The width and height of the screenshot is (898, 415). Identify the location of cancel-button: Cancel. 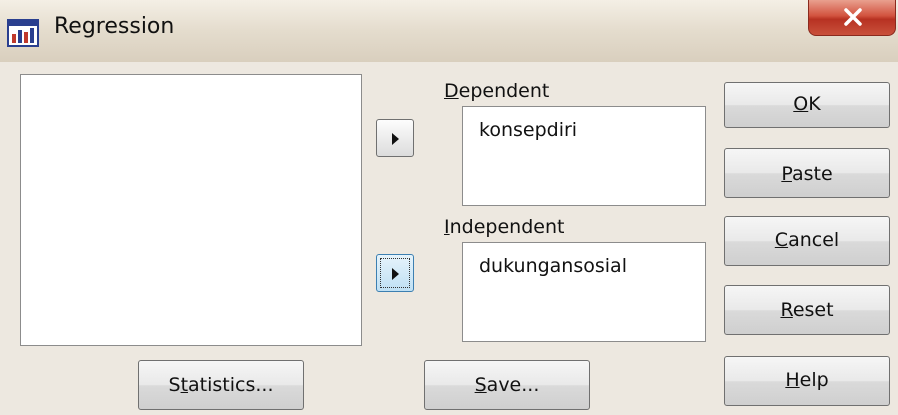
(807, 241).